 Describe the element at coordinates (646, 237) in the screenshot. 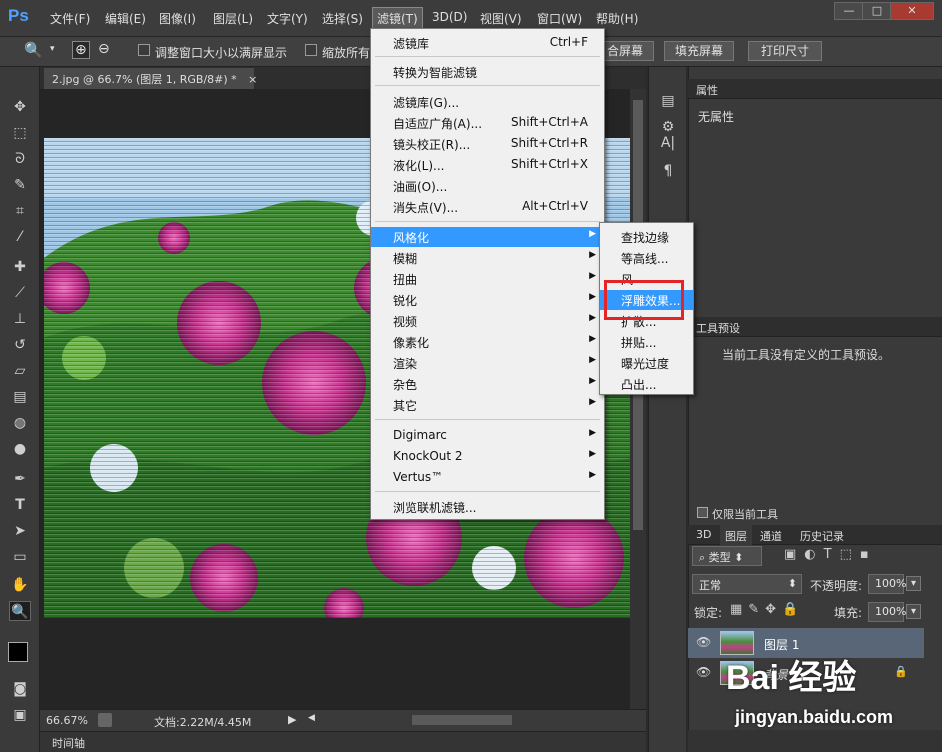

I see `submenu-item-find-edges: 查找边缘` at that location.